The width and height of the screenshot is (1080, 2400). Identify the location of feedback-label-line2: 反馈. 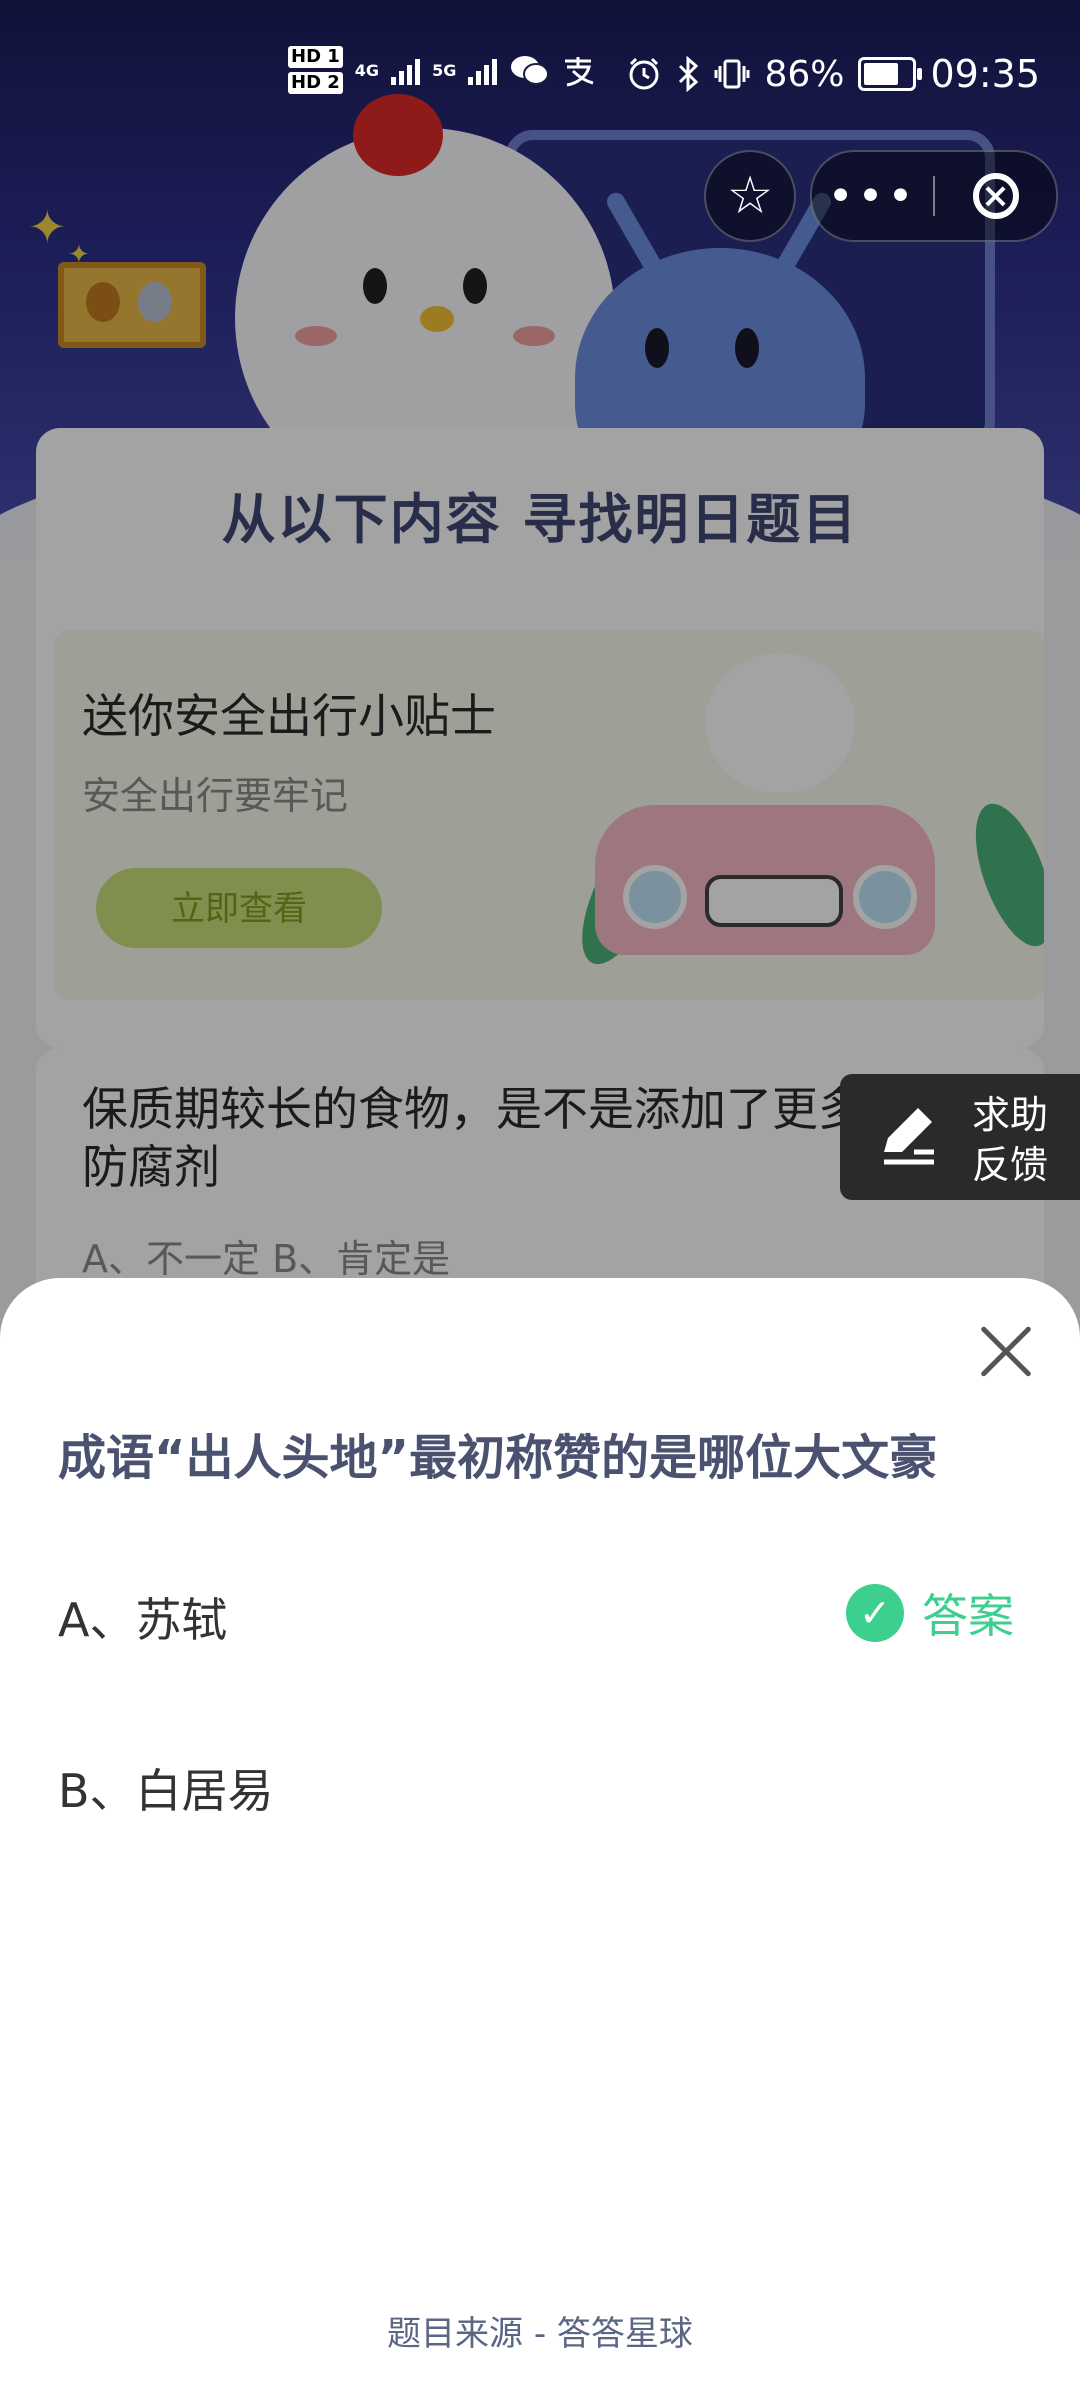
(1010, 1165).